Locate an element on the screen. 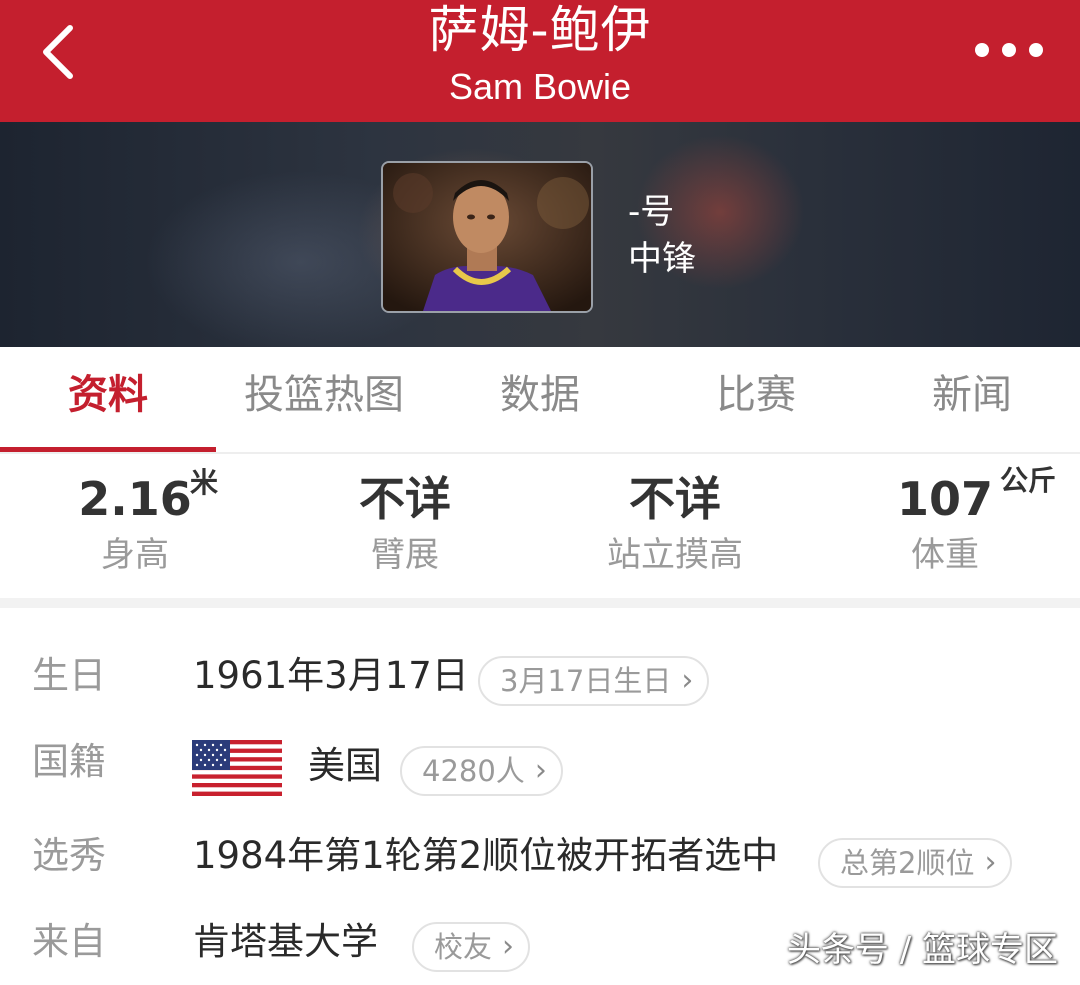 The width and height of the screenshot is (1080, 985). active-tab-indicator is located at coordinates (108, 449).